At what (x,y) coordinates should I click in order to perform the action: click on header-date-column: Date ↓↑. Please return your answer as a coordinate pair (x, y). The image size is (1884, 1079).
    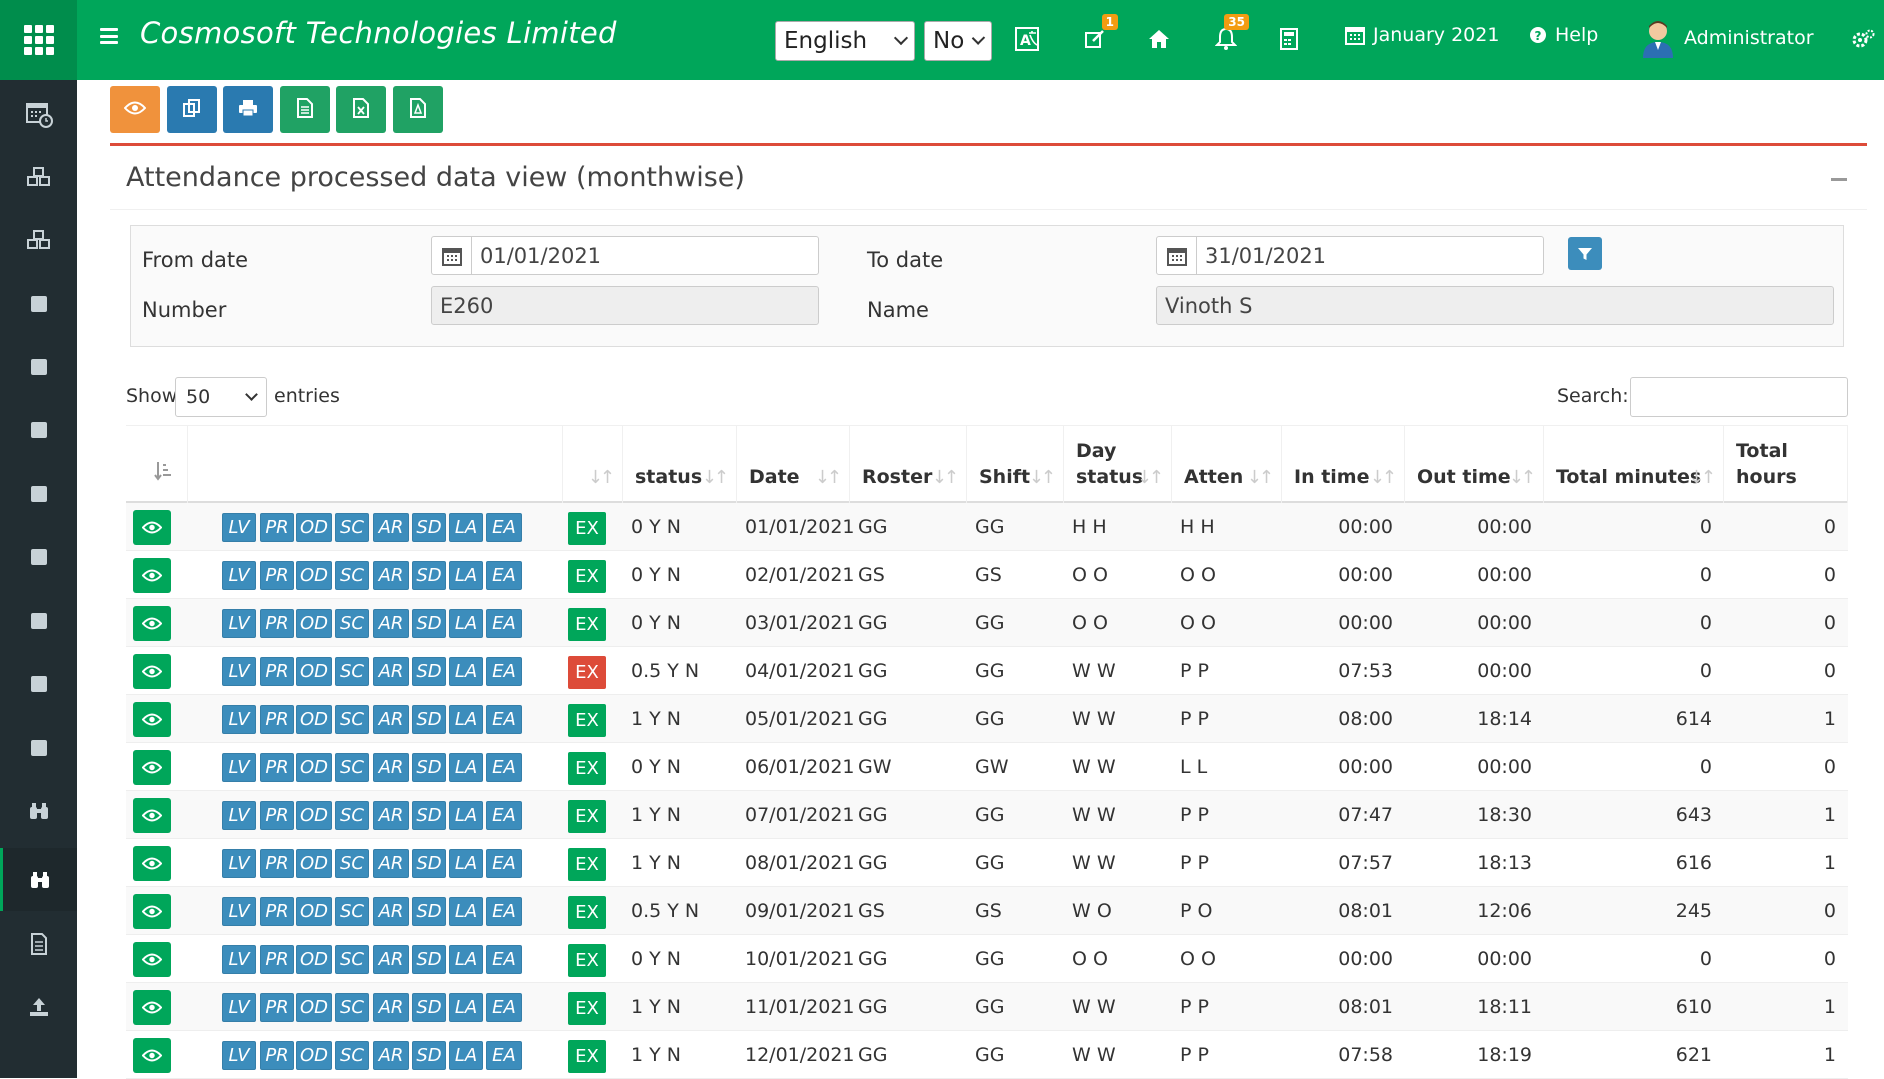
    Looking at the image, I should click on (793, 465).